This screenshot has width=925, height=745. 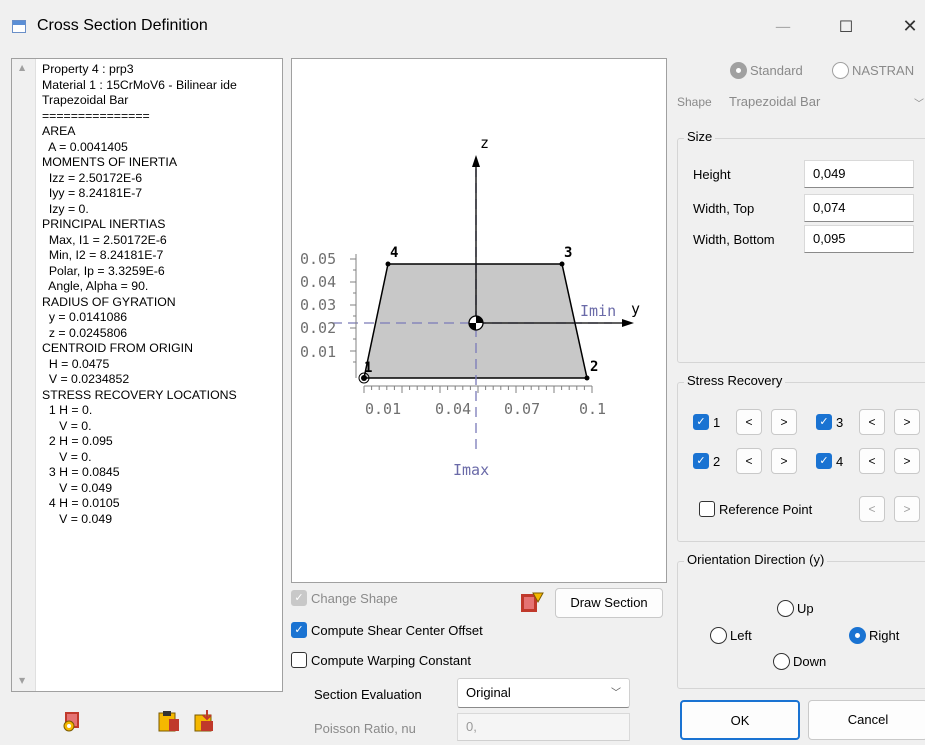 I want to click on stress-point-label: 4, so click(x=840, y=461).